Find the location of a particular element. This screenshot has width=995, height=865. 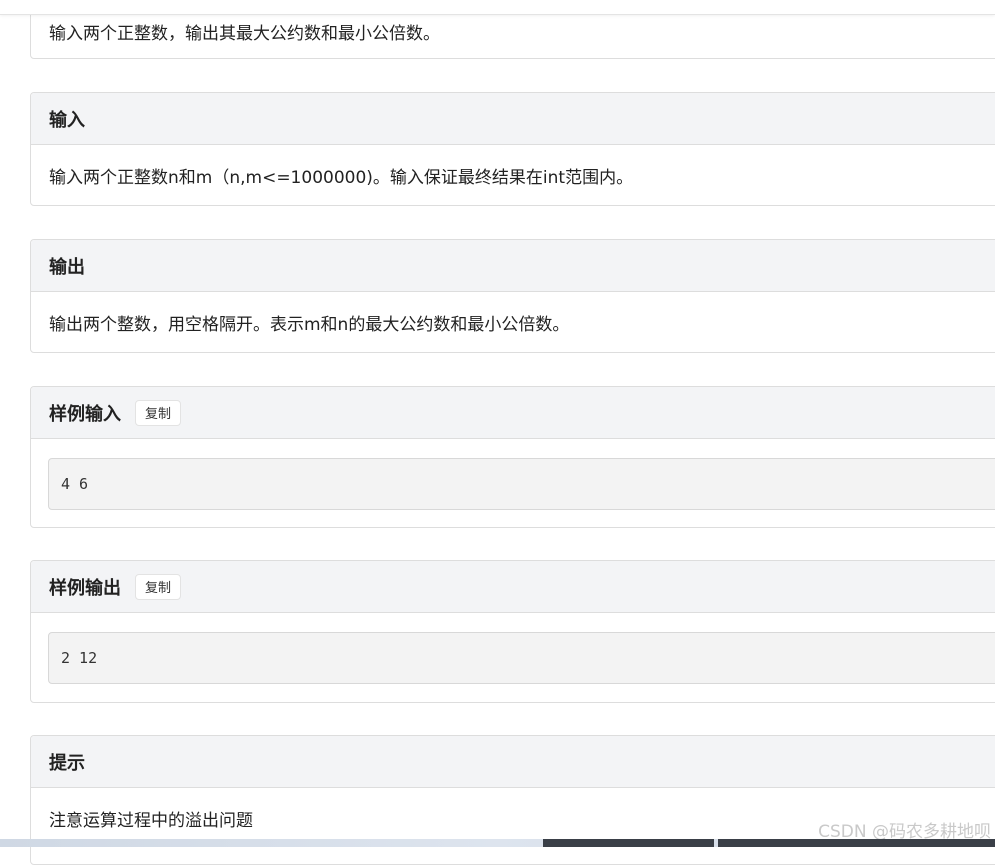

sample-input-title: 样例输入 is located at coordinates (85, 414).